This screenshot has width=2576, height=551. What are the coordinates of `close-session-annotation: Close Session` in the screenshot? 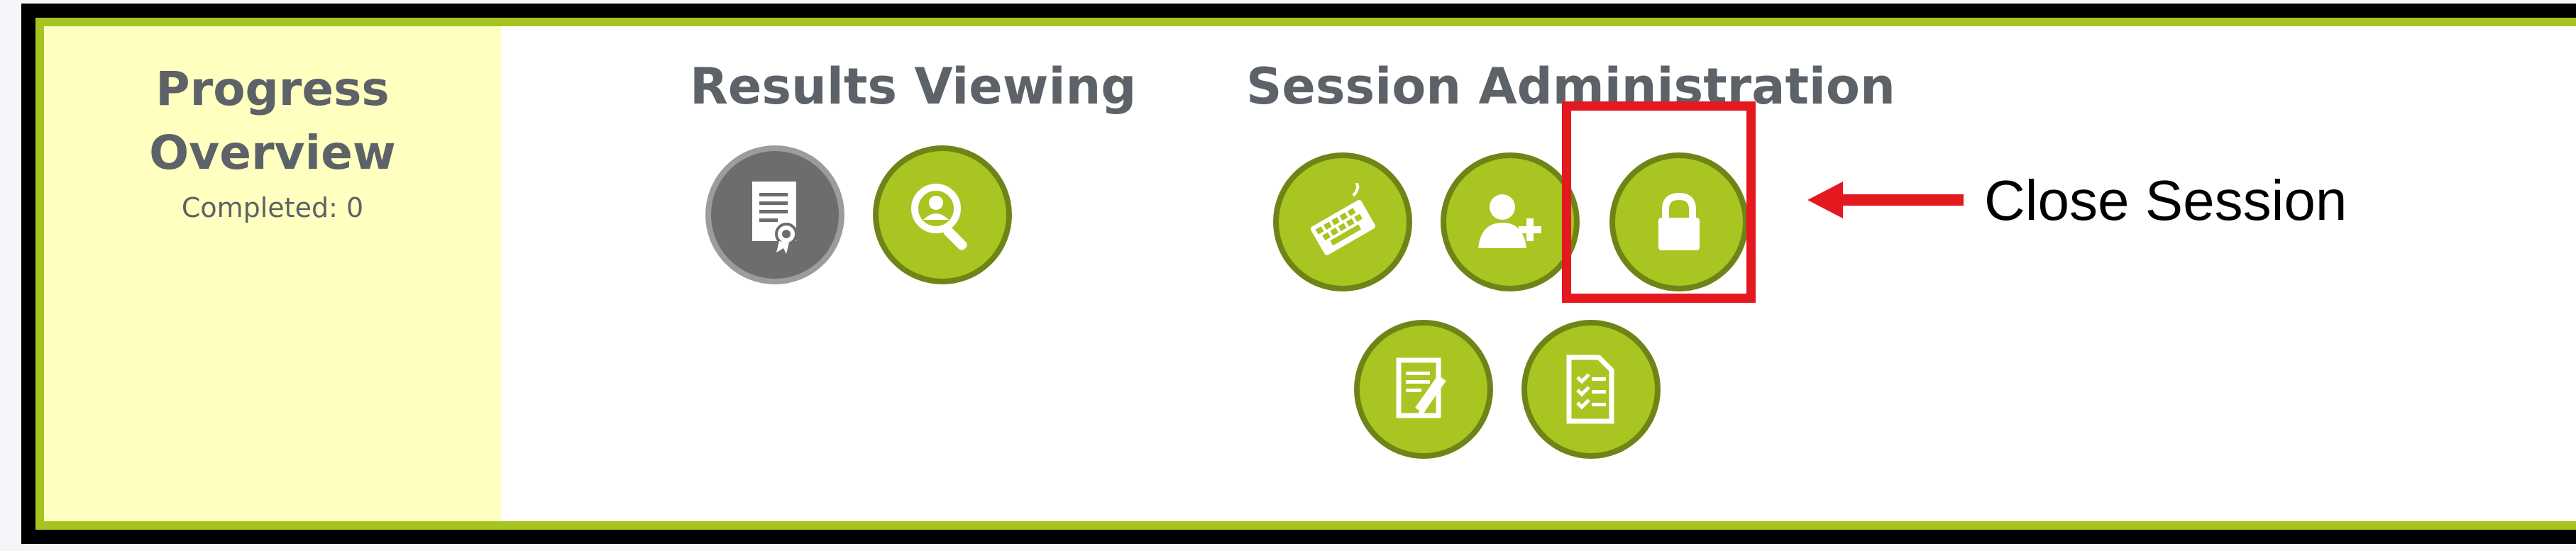 It's located at (2165, 200).